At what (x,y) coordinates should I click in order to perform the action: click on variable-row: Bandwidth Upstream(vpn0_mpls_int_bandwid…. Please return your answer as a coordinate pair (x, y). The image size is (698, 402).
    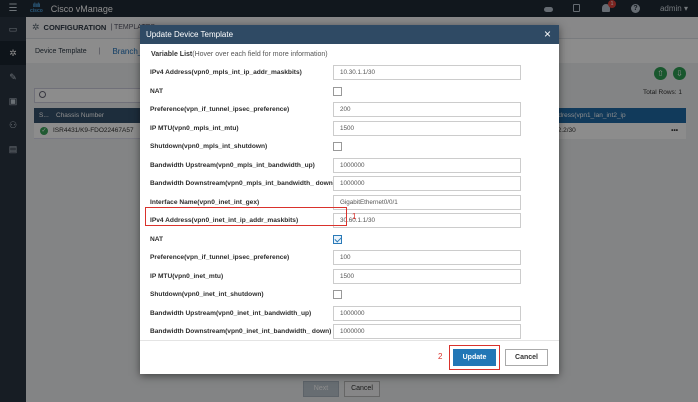
    Looking at the image, I should click on (350, 165).